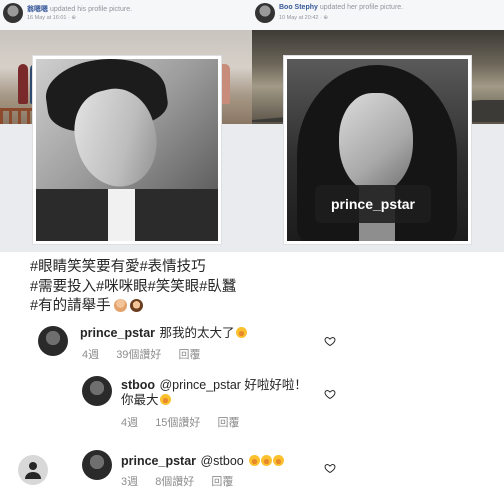  Describe the element at coordinates (37, 9) in the screenshot. I see `fb-author-name: 翁嗯嗯` at that location.